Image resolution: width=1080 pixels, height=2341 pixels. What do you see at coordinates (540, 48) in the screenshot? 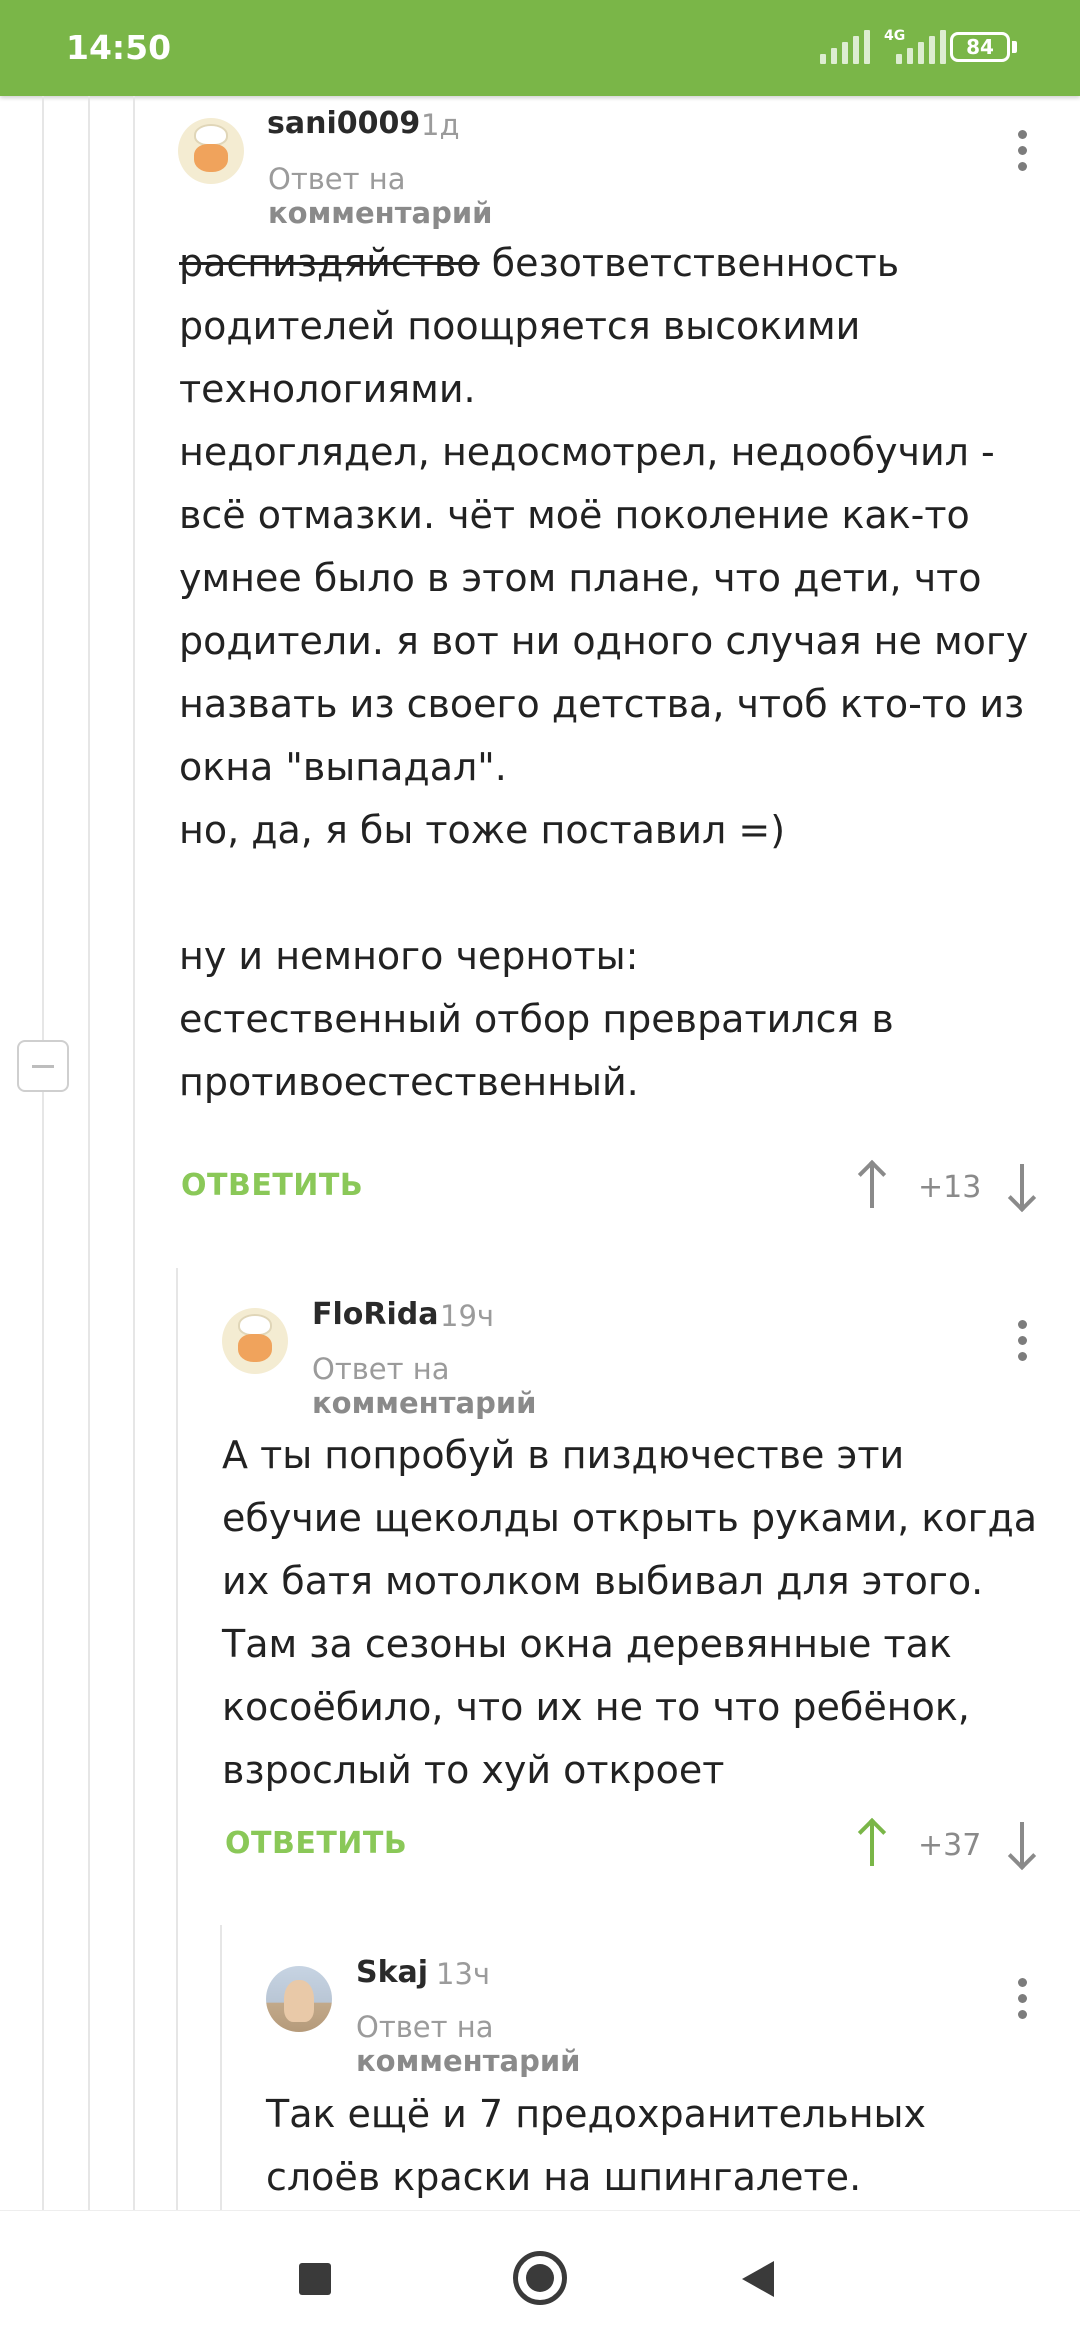
I see `status-bar: 14:50 4G 84` at bounding box center [540, 48].